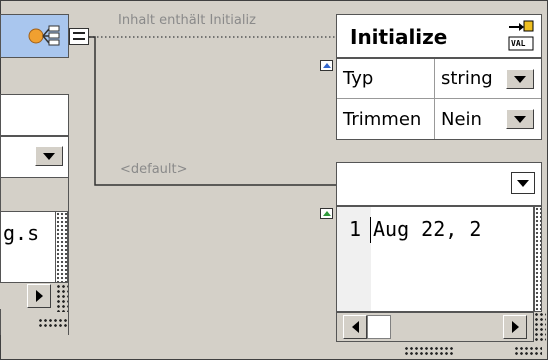 The image size is (548, 360). What do you see at coordinates (399, 37) in the screenshot?
I see `initialize-node-title: Initialize` at bounding box center [399, 37].